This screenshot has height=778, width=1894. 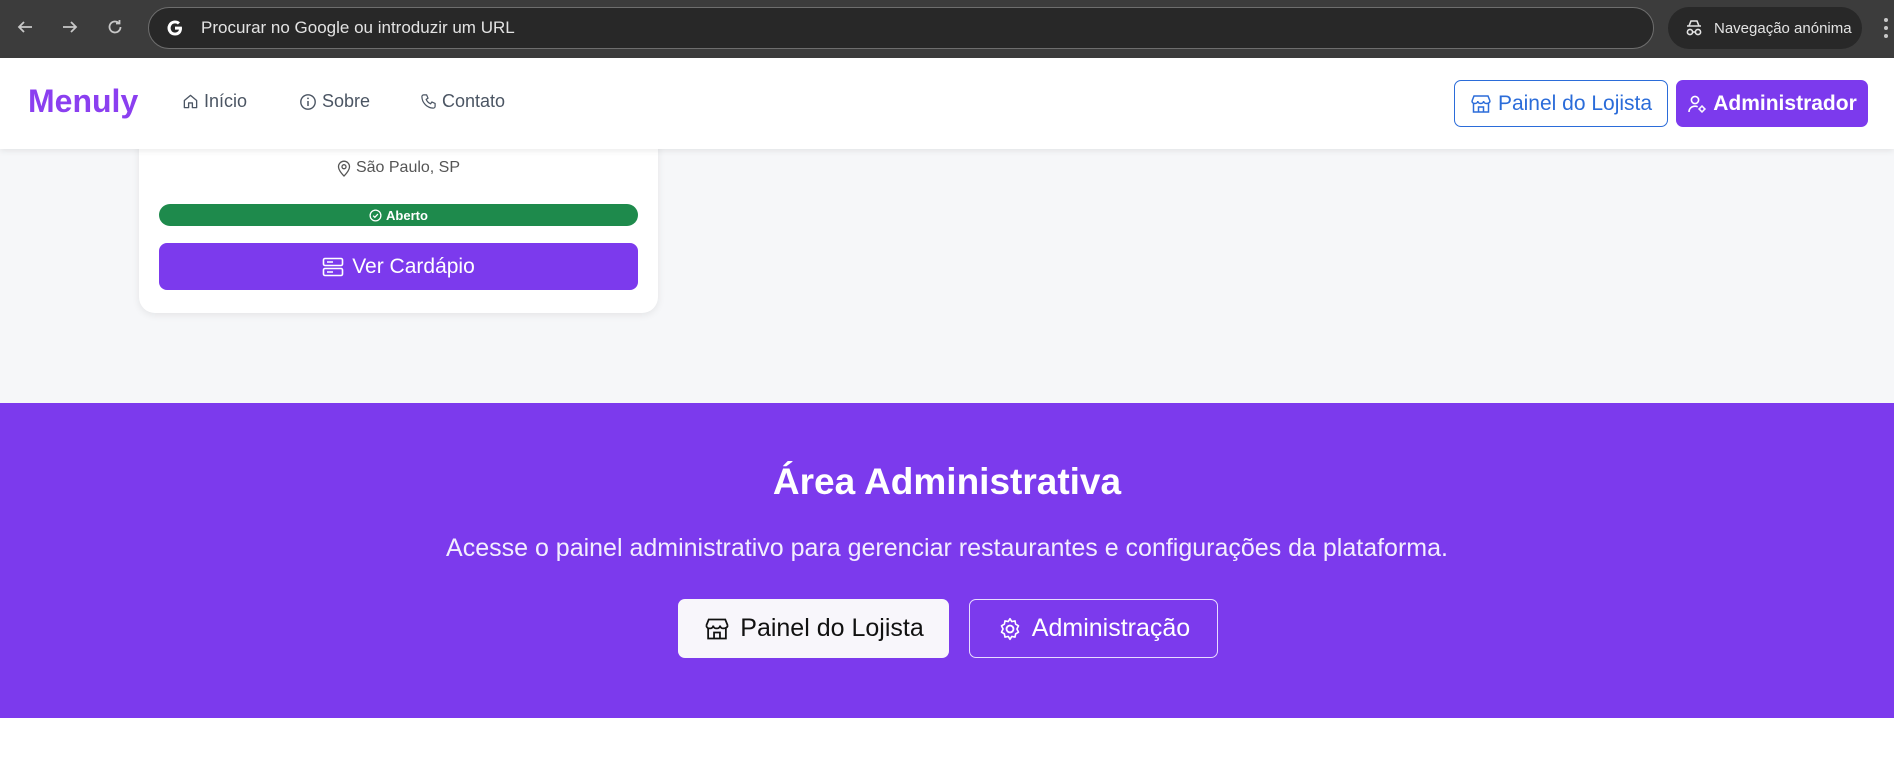 What do you see at coordinates (408, 167) in the screenshot?
I see `location-text: São Paulo, SP` at bounding box center [408, 167].